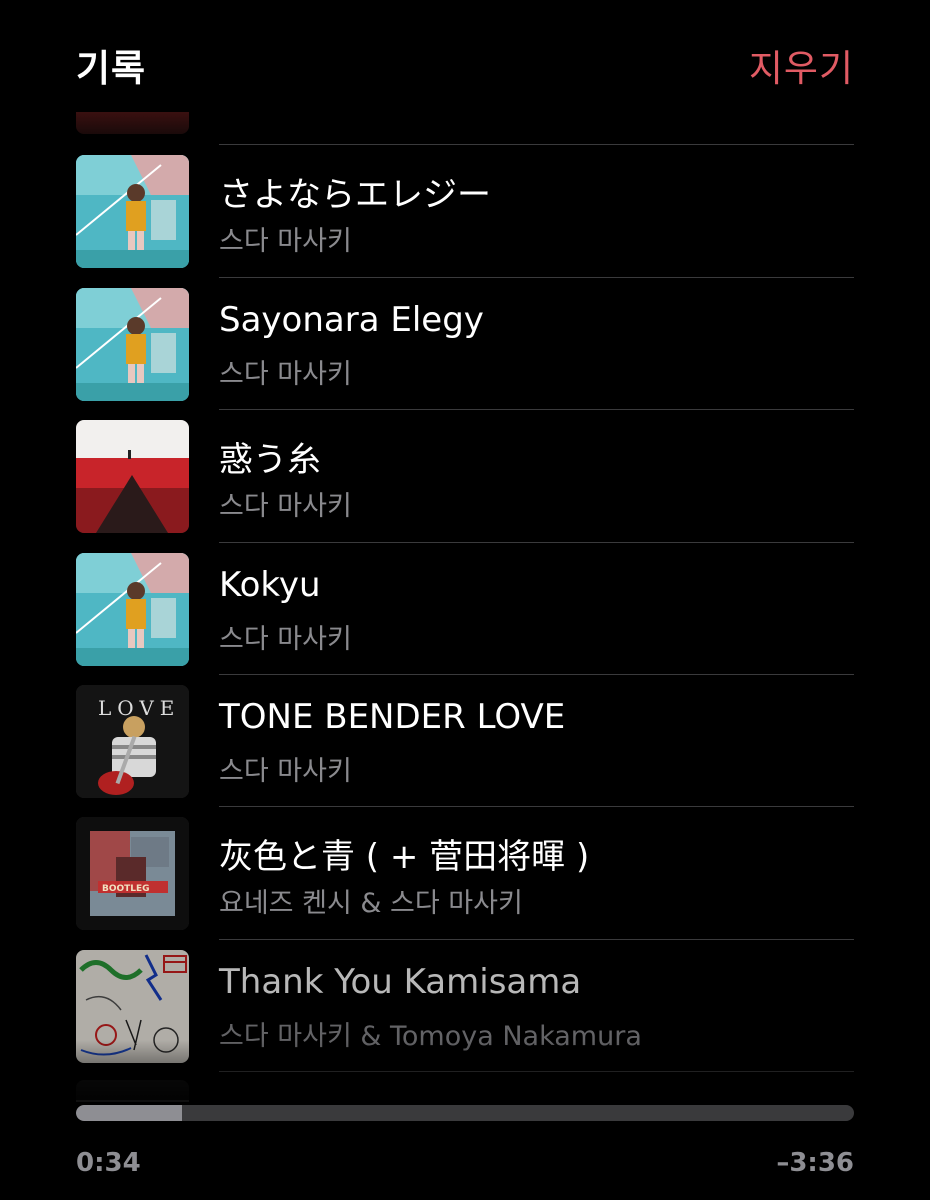 This screenshot has width=930, height=1200. What do you see at coordinates (465, 476) in the screenshot?
I see `history-item: 惑う糸 스다 마사키` at bounding box center [465, 476].